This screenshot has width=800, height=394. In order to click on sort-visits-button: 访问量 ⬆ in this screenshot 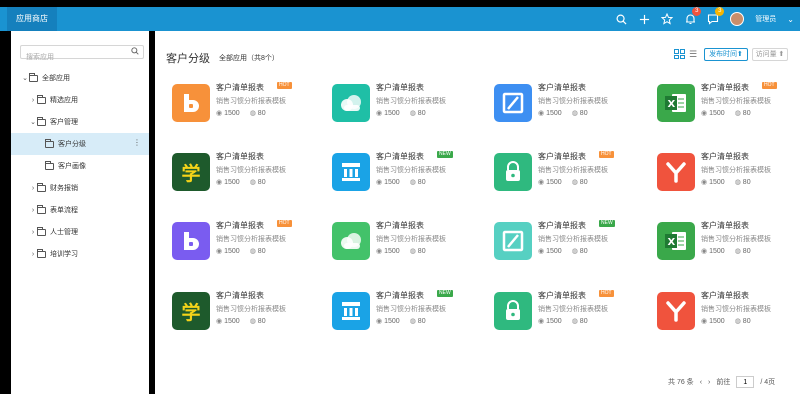, I will do `click(770, 54)`.